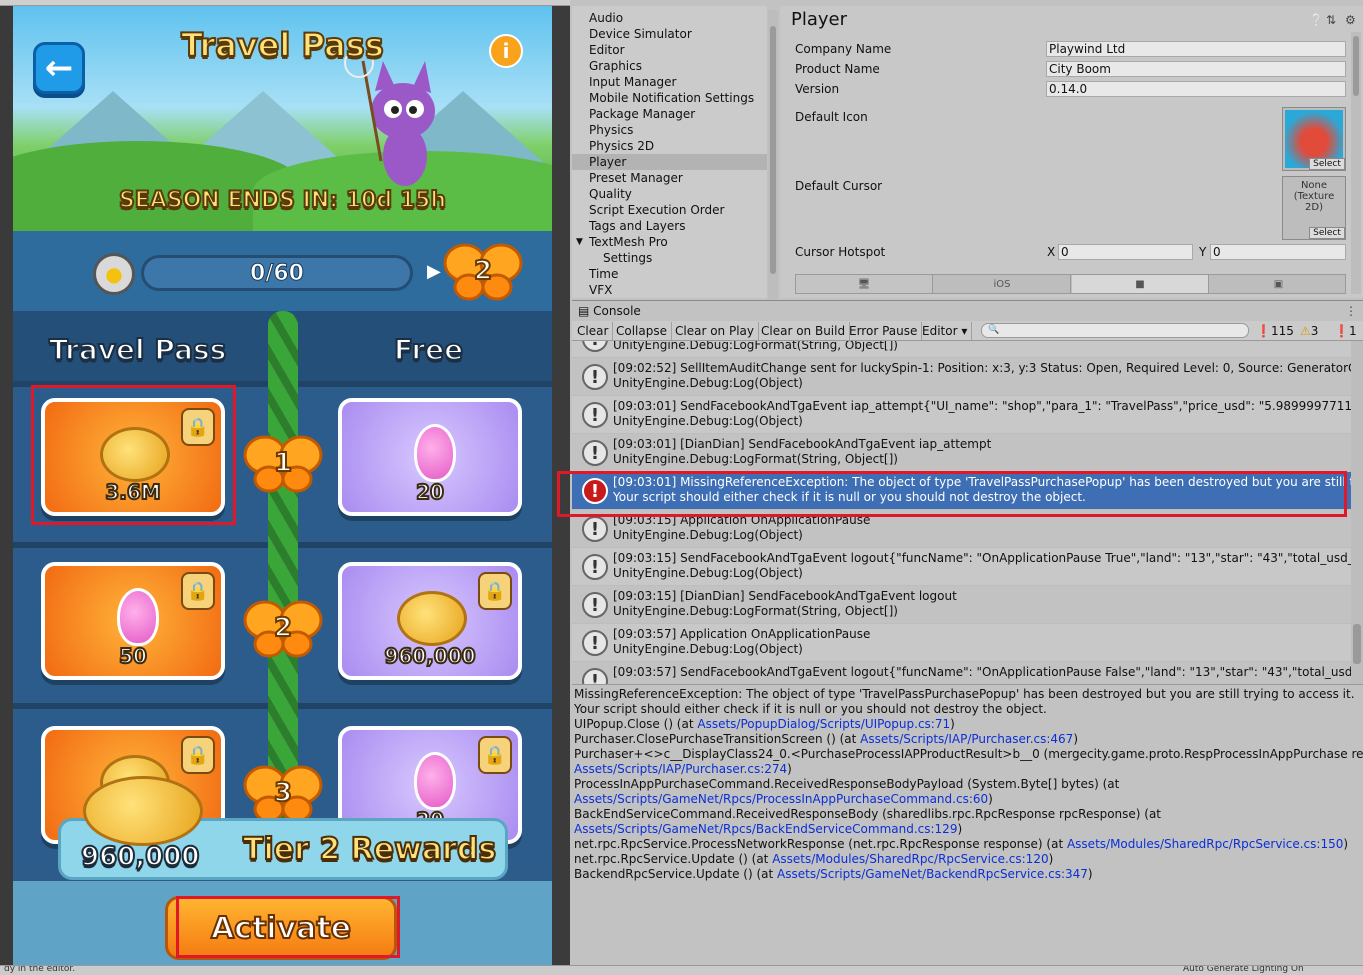  What do you see at coordinates (994, 330) in the screenshot?
I see `search-icon: 🔍` at bounding box center [994, 330].